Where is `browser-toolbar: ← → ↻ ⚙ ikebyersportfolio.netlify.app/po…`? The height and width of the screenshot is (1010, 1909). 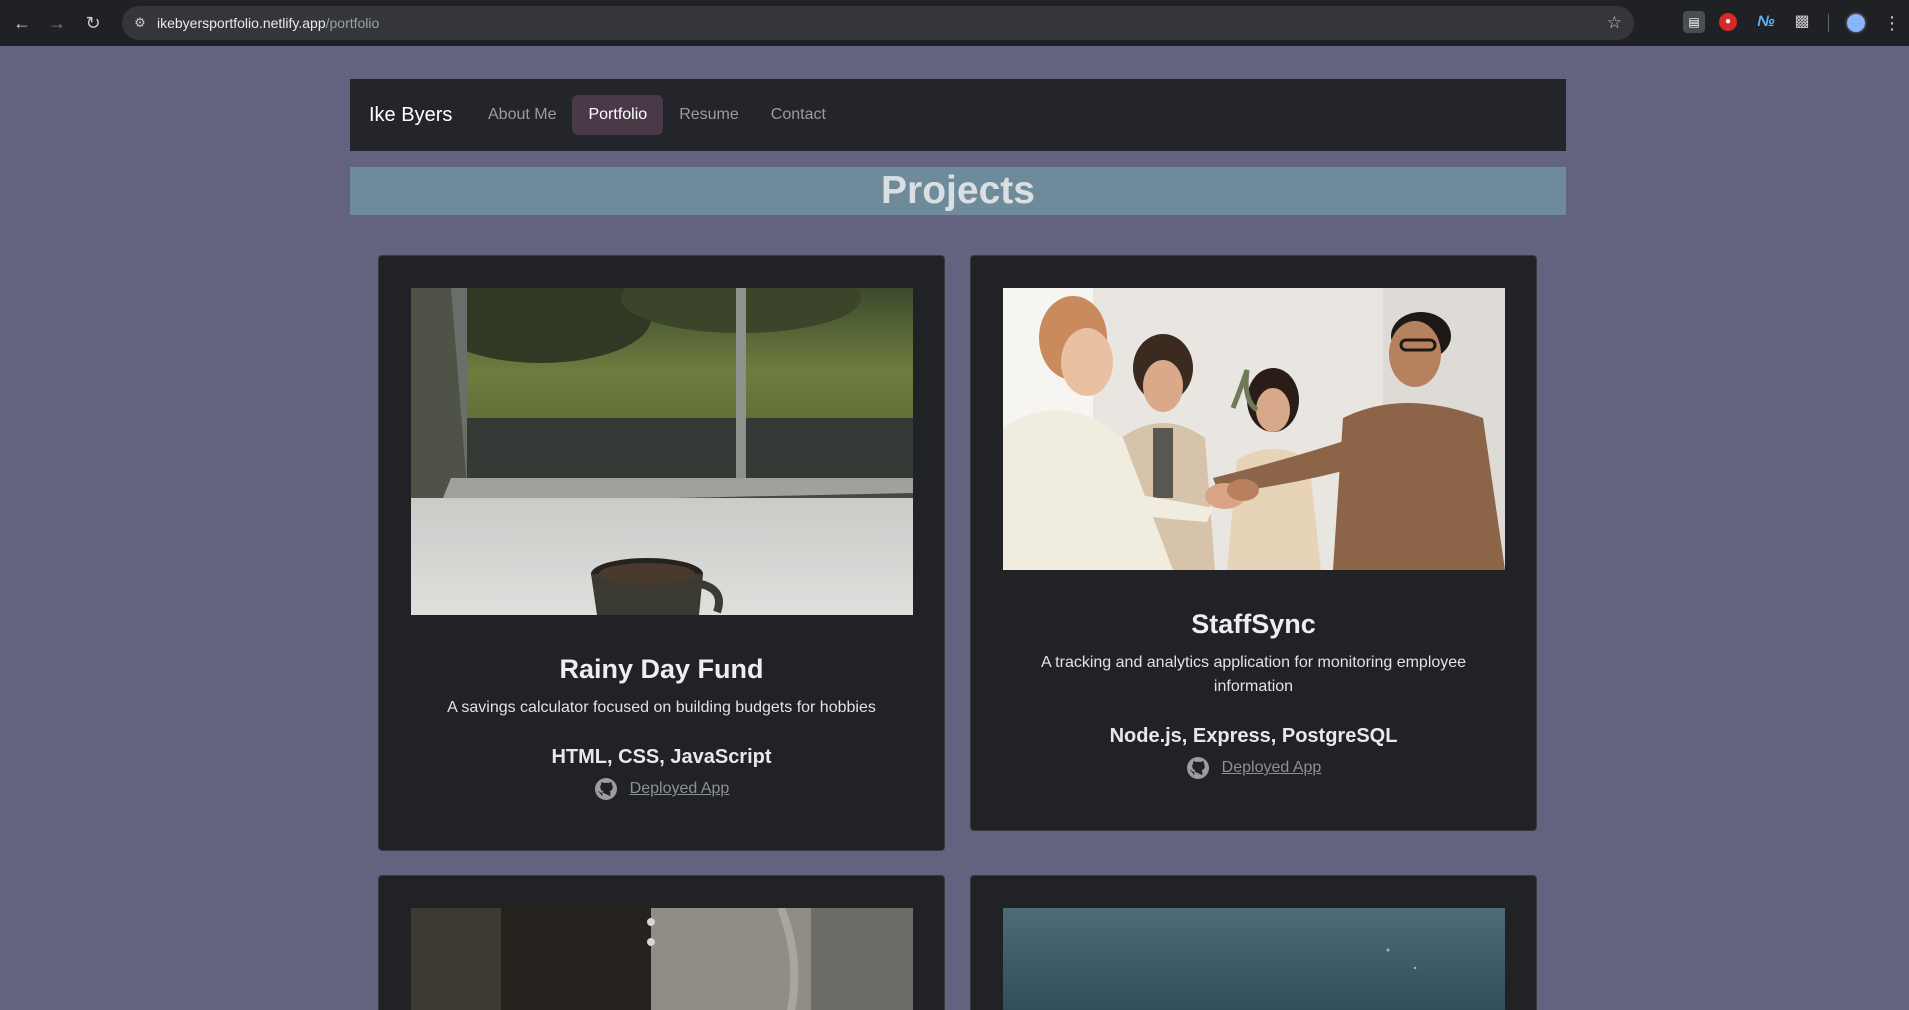 browser-toolbar: ← → ↻ ⚙ ikebyersportfolio.netlify.app/po… is located at coordinates (954, 23).